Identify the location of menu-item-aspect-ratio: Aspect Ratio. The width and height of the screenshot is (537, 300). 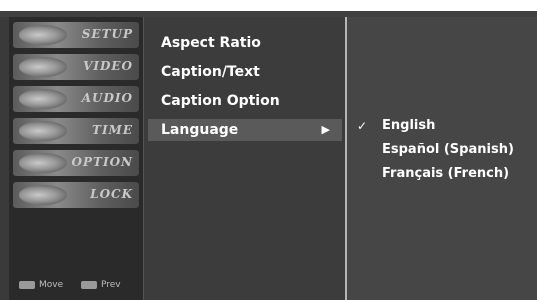
(245, 43).